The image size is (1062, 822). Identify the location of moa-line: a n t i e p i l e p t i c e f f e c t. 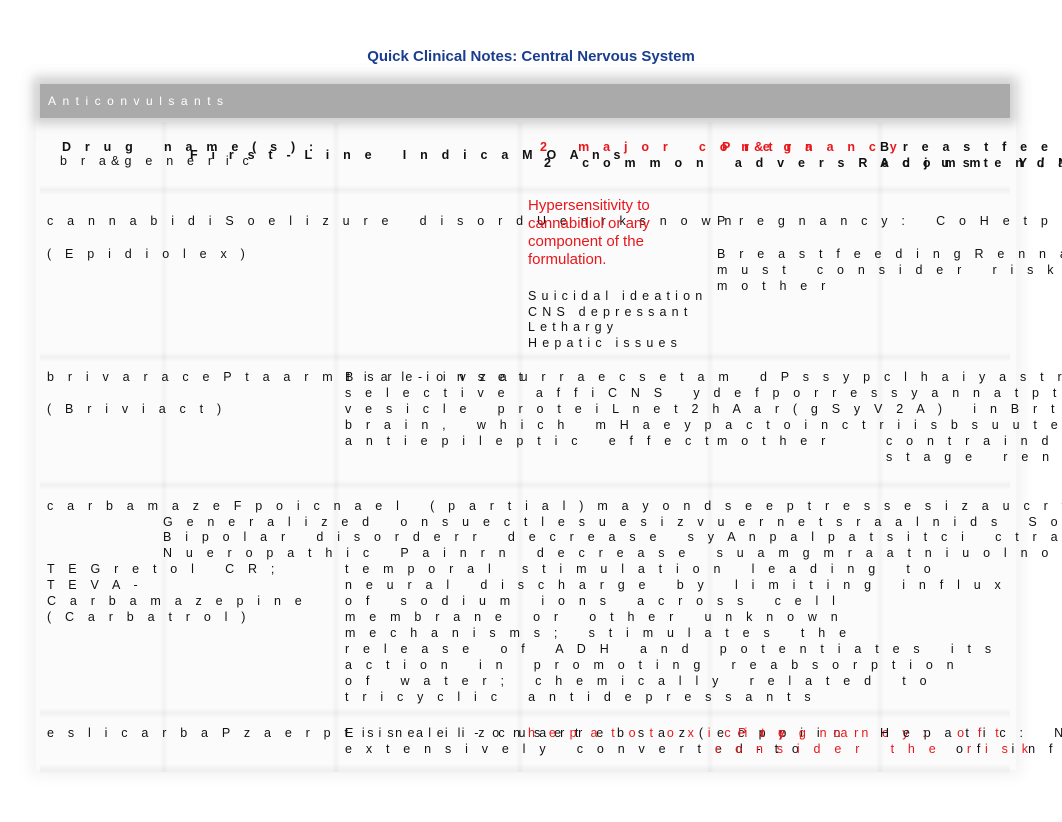
(529, 441).